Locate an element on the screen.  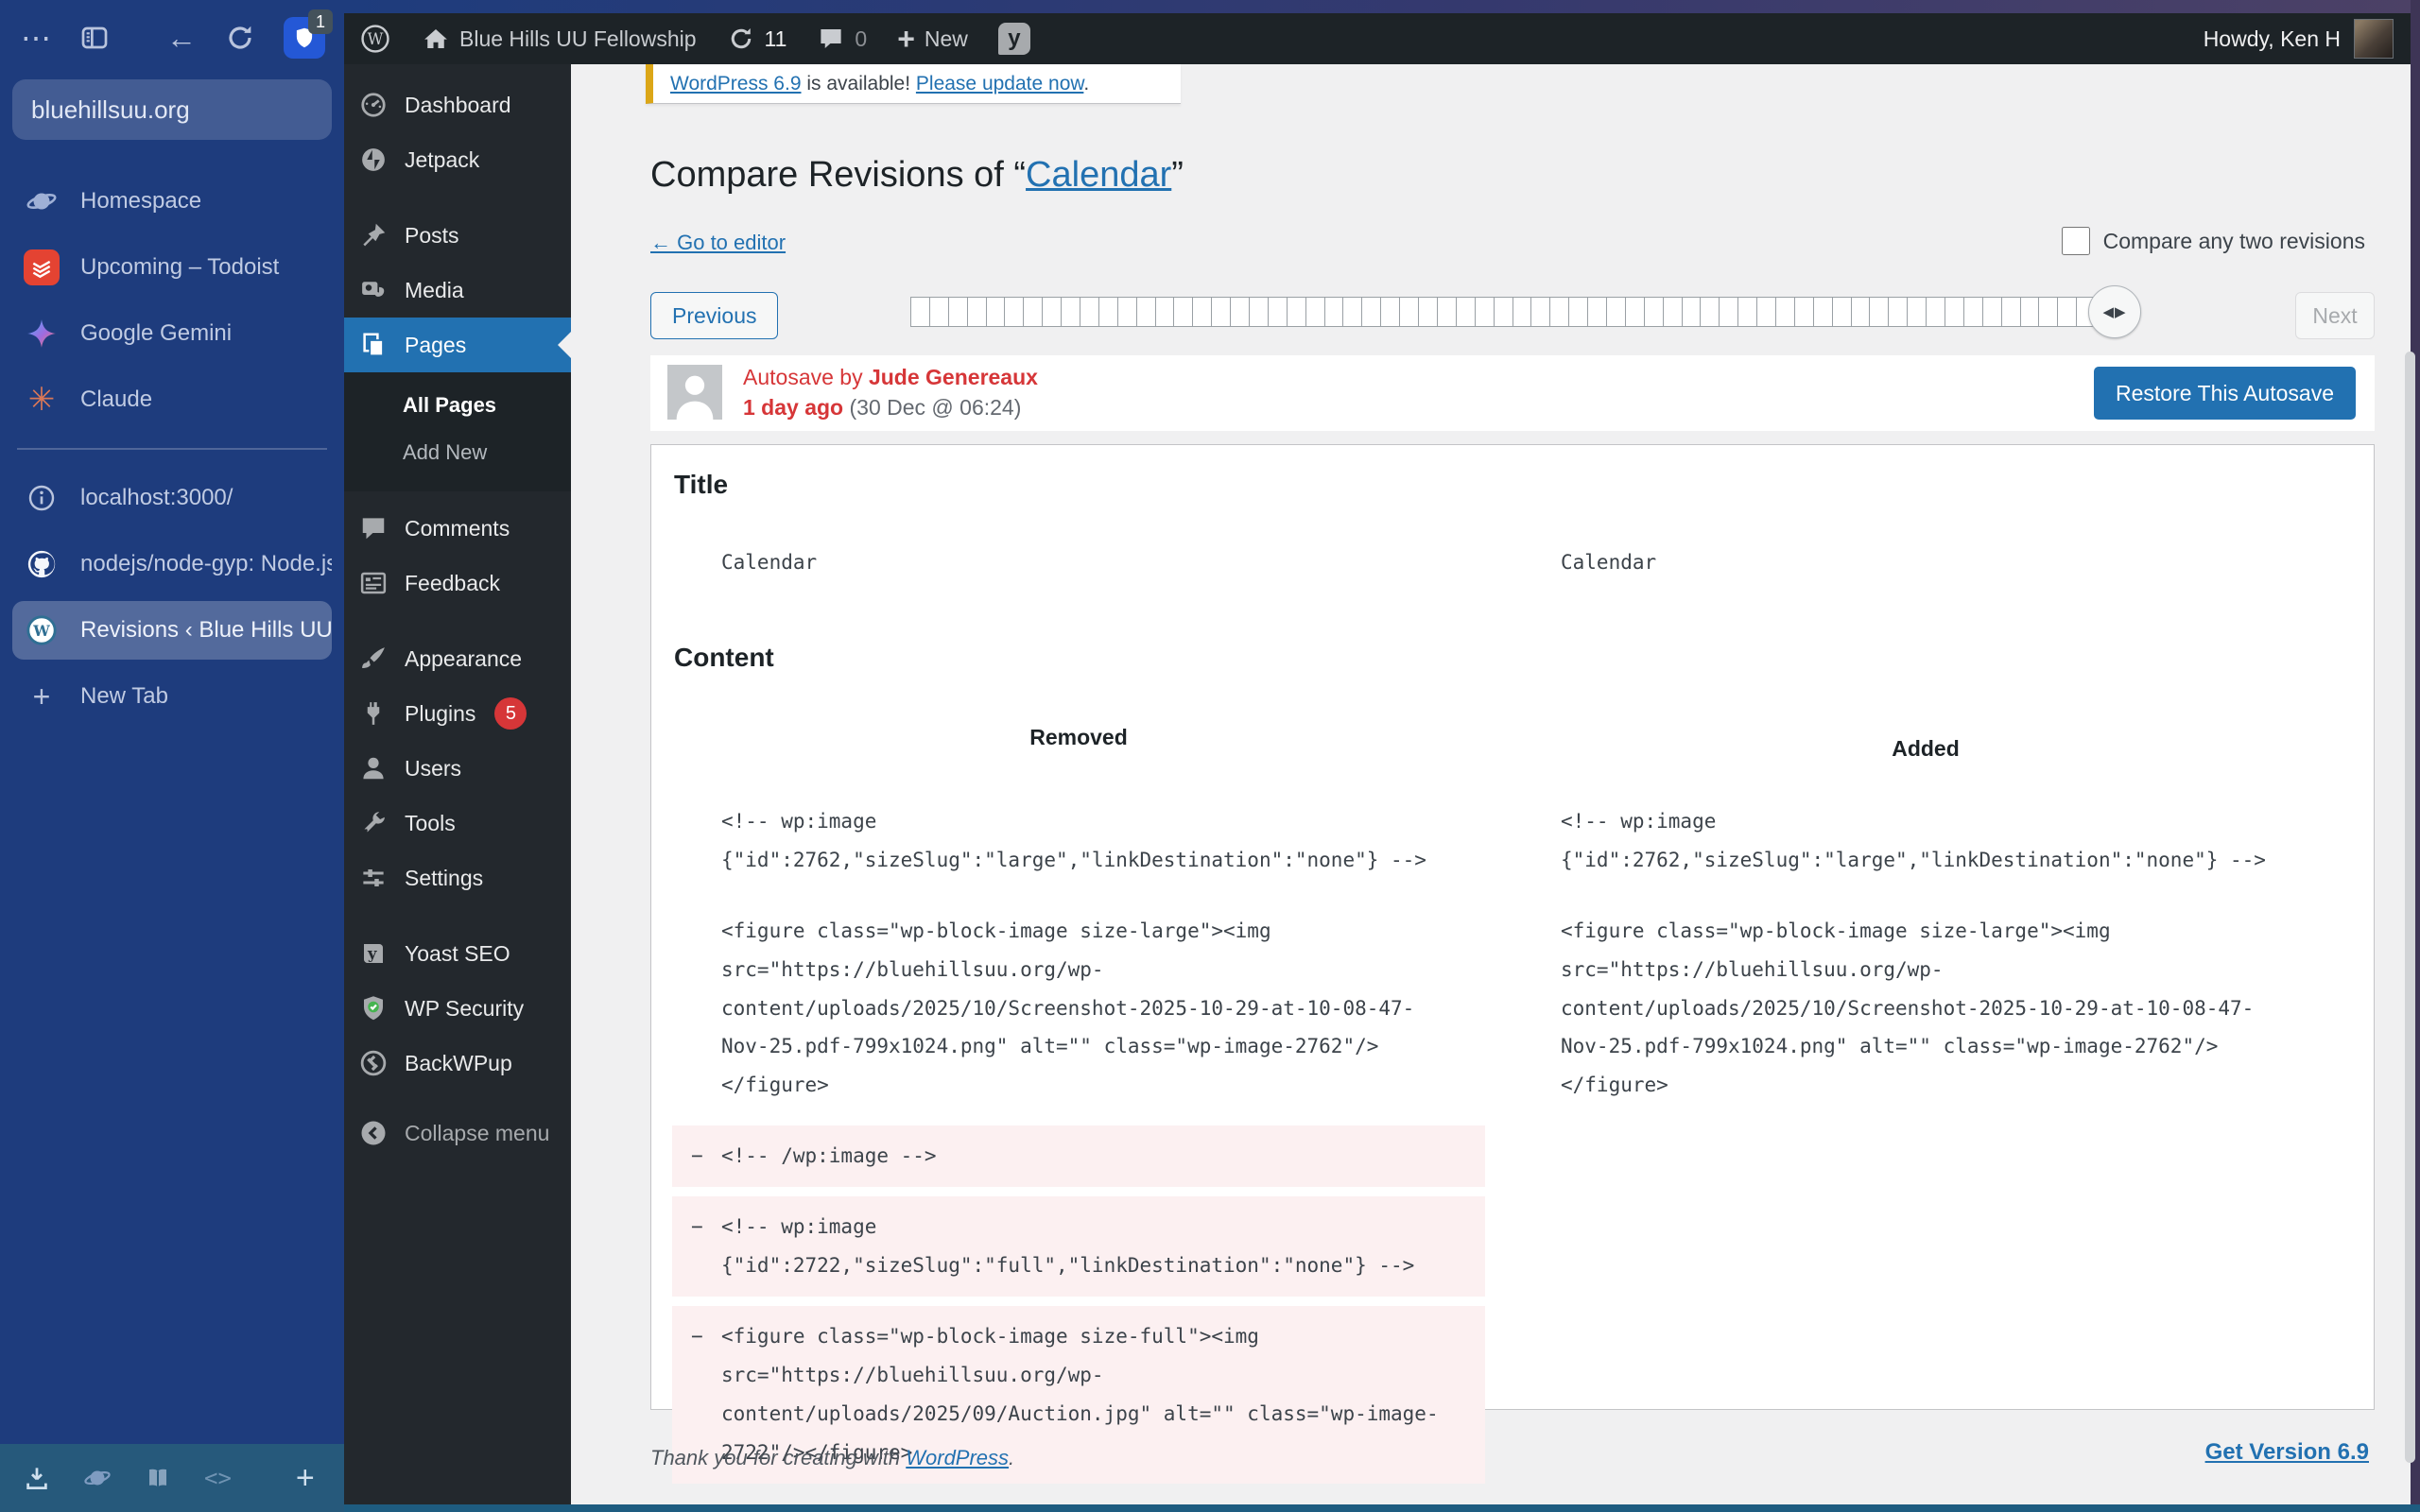
tools-wrench-icon is located at coordinates (373, 823).